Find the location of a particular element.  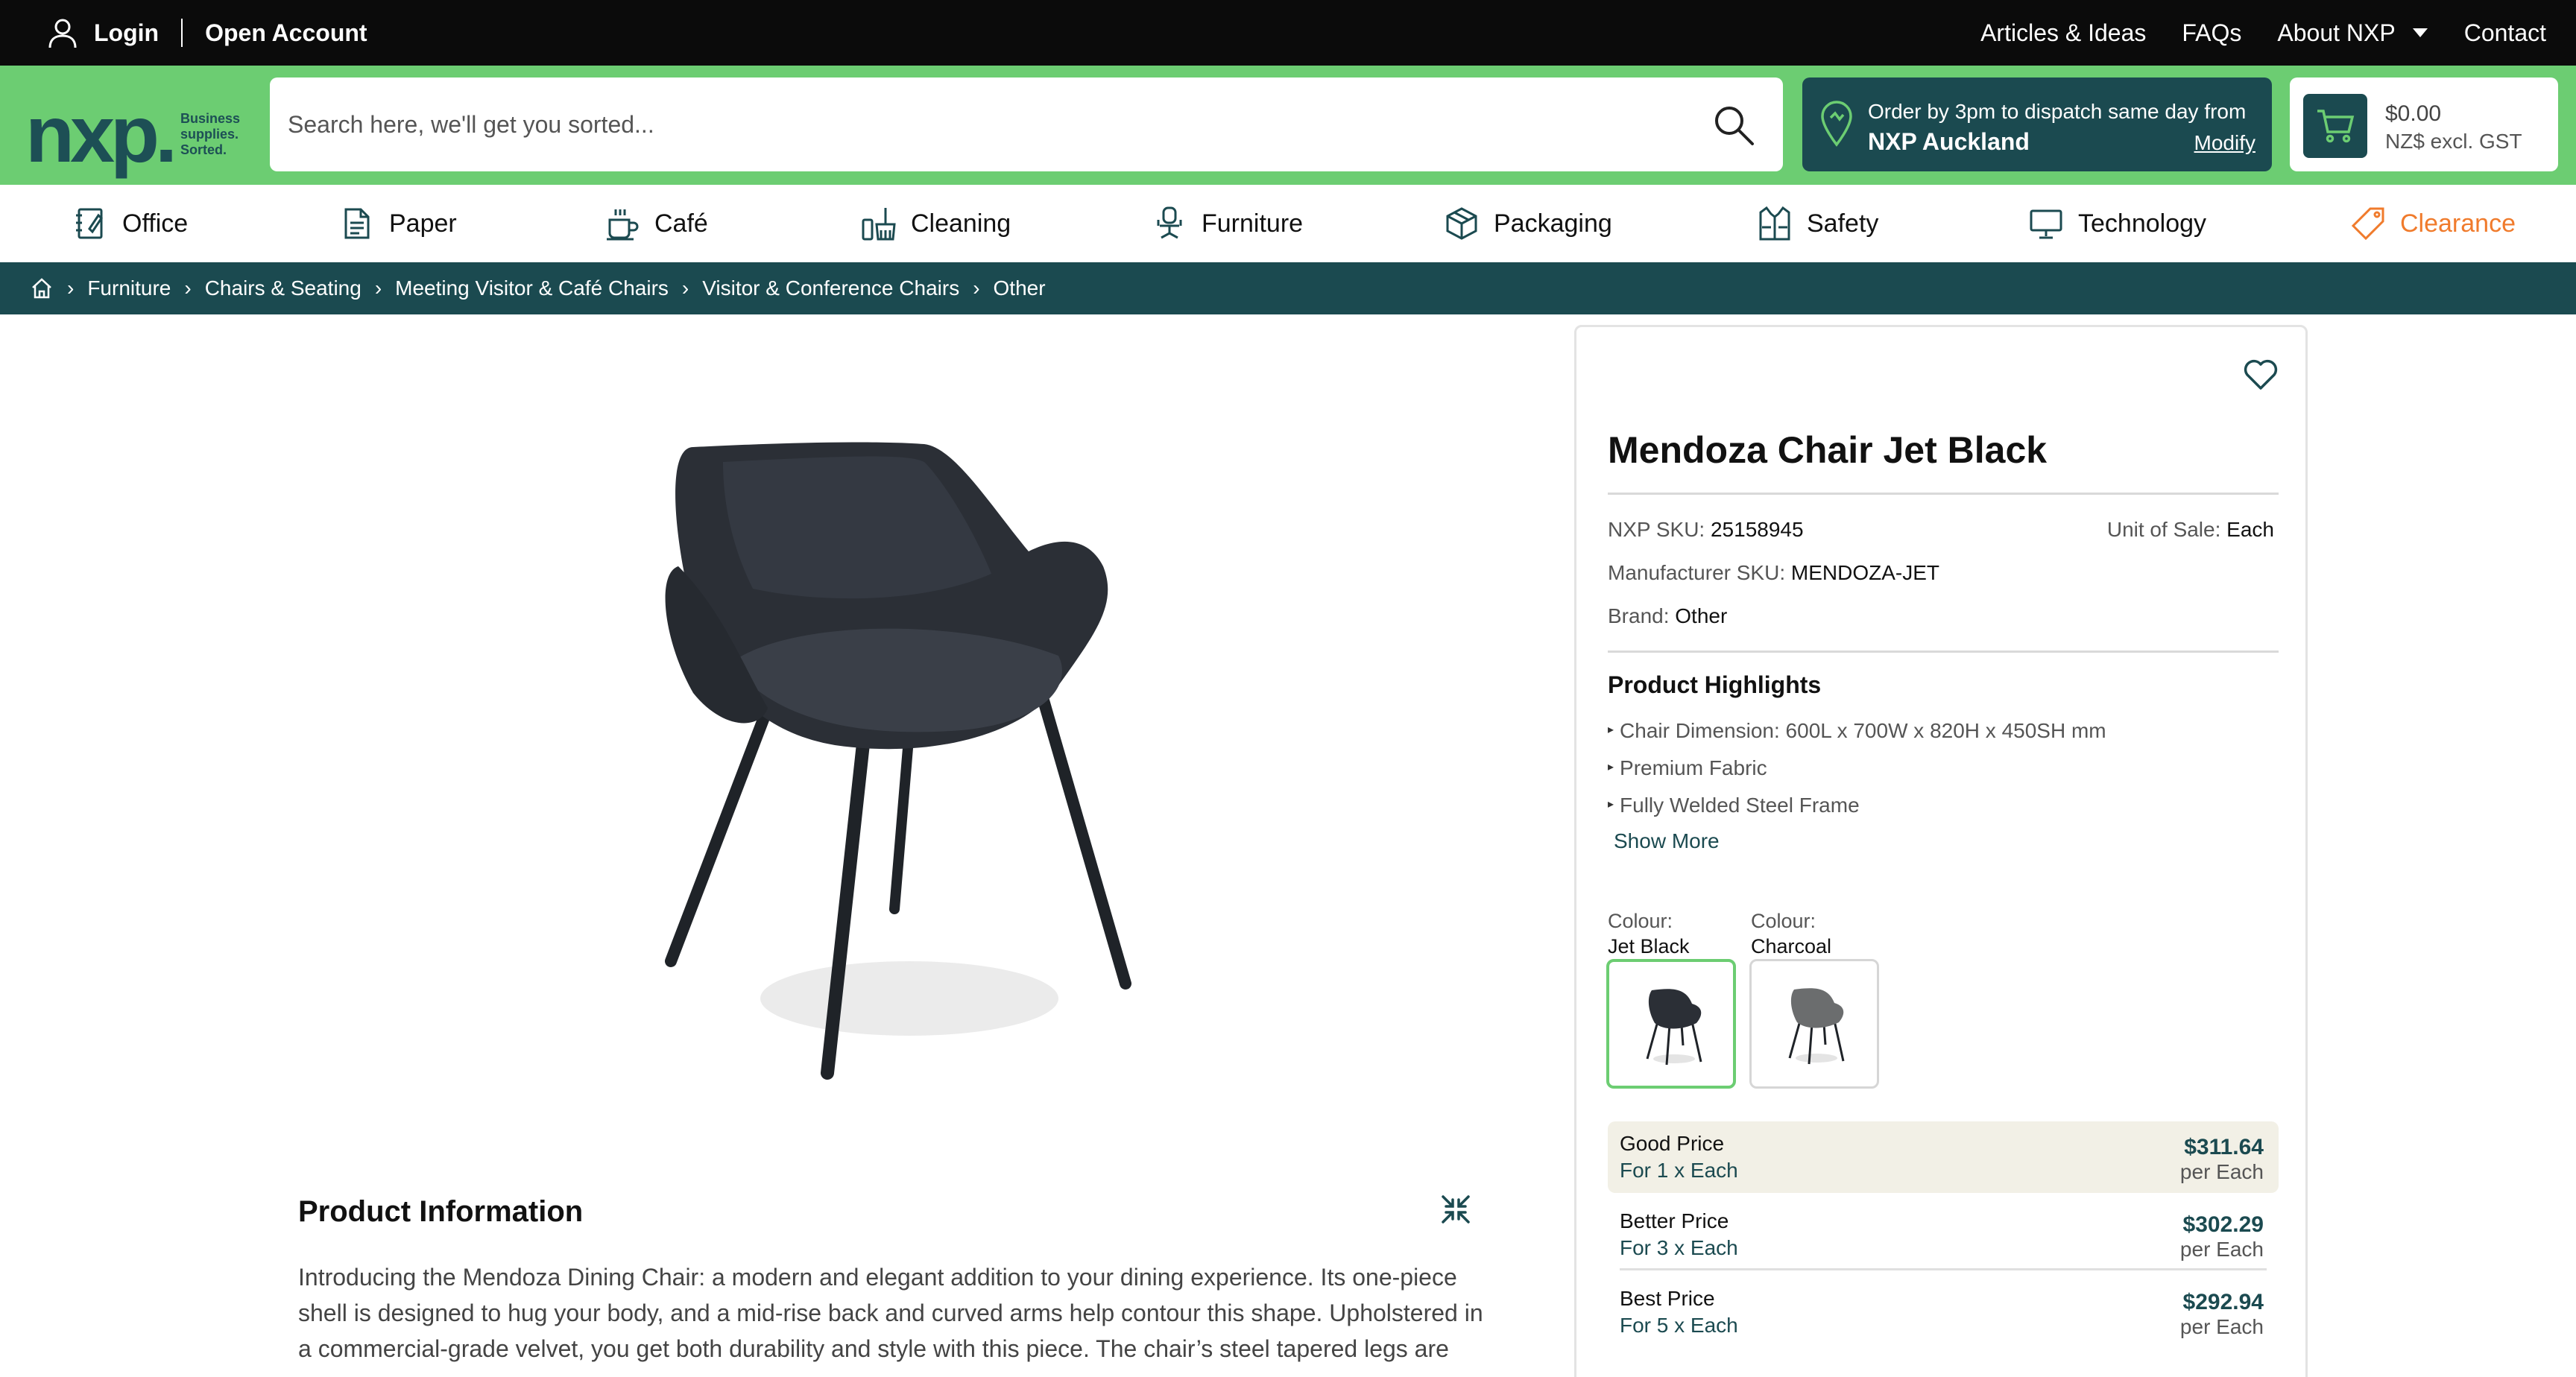

category-clearance: Clearance is located at coordinates (2433, 223).